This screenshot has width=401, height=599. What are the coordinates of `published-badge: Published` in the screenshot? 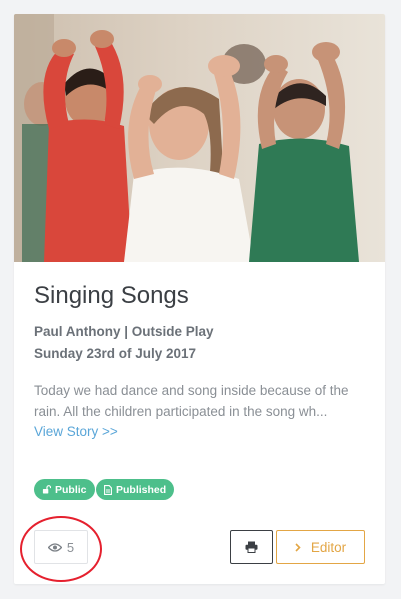 It's located at (135, 489).